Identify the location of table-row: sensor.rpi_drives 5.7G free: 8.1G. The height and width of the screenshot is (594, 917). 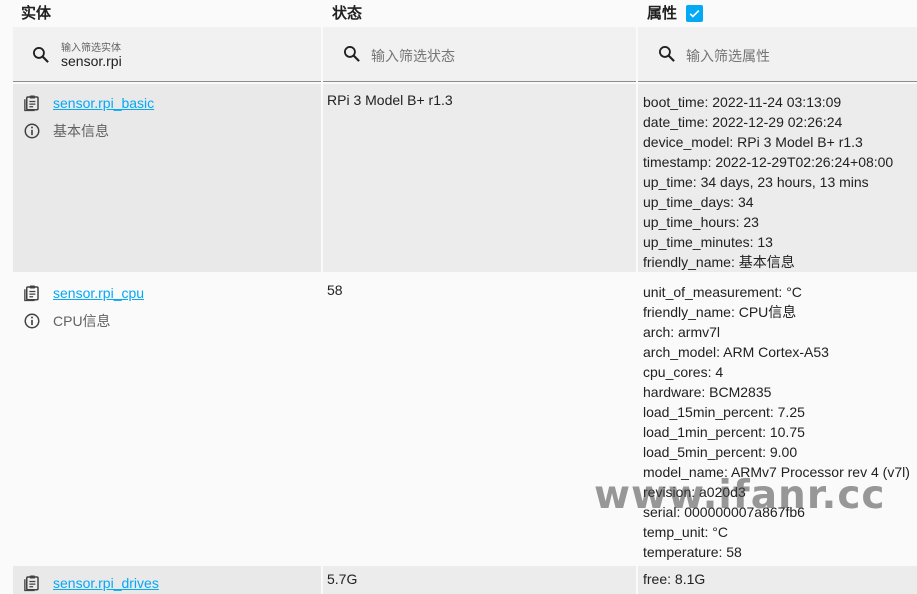
(465, 580).